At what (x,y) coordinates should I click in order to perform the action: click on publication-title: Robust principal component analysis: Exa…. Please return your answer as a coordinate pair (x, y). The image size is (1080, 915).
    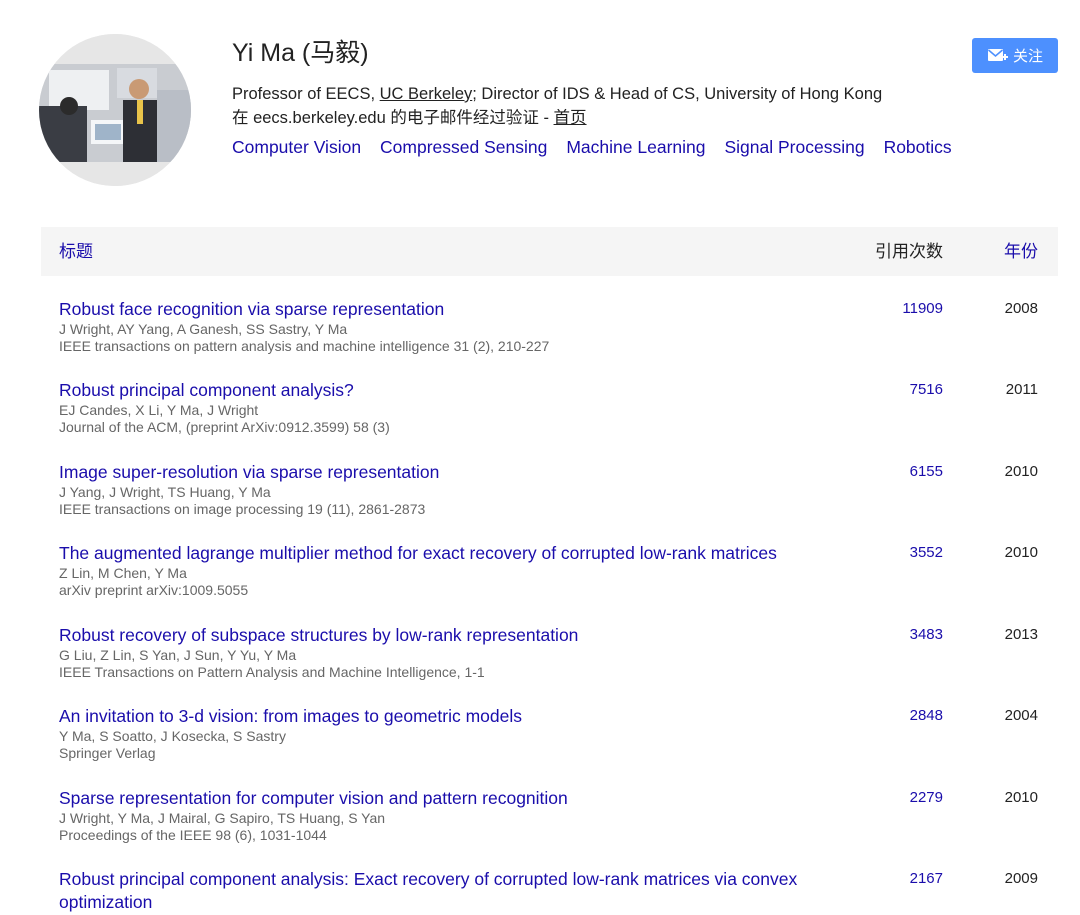
    Looking at the image, I should click on (459, 891).